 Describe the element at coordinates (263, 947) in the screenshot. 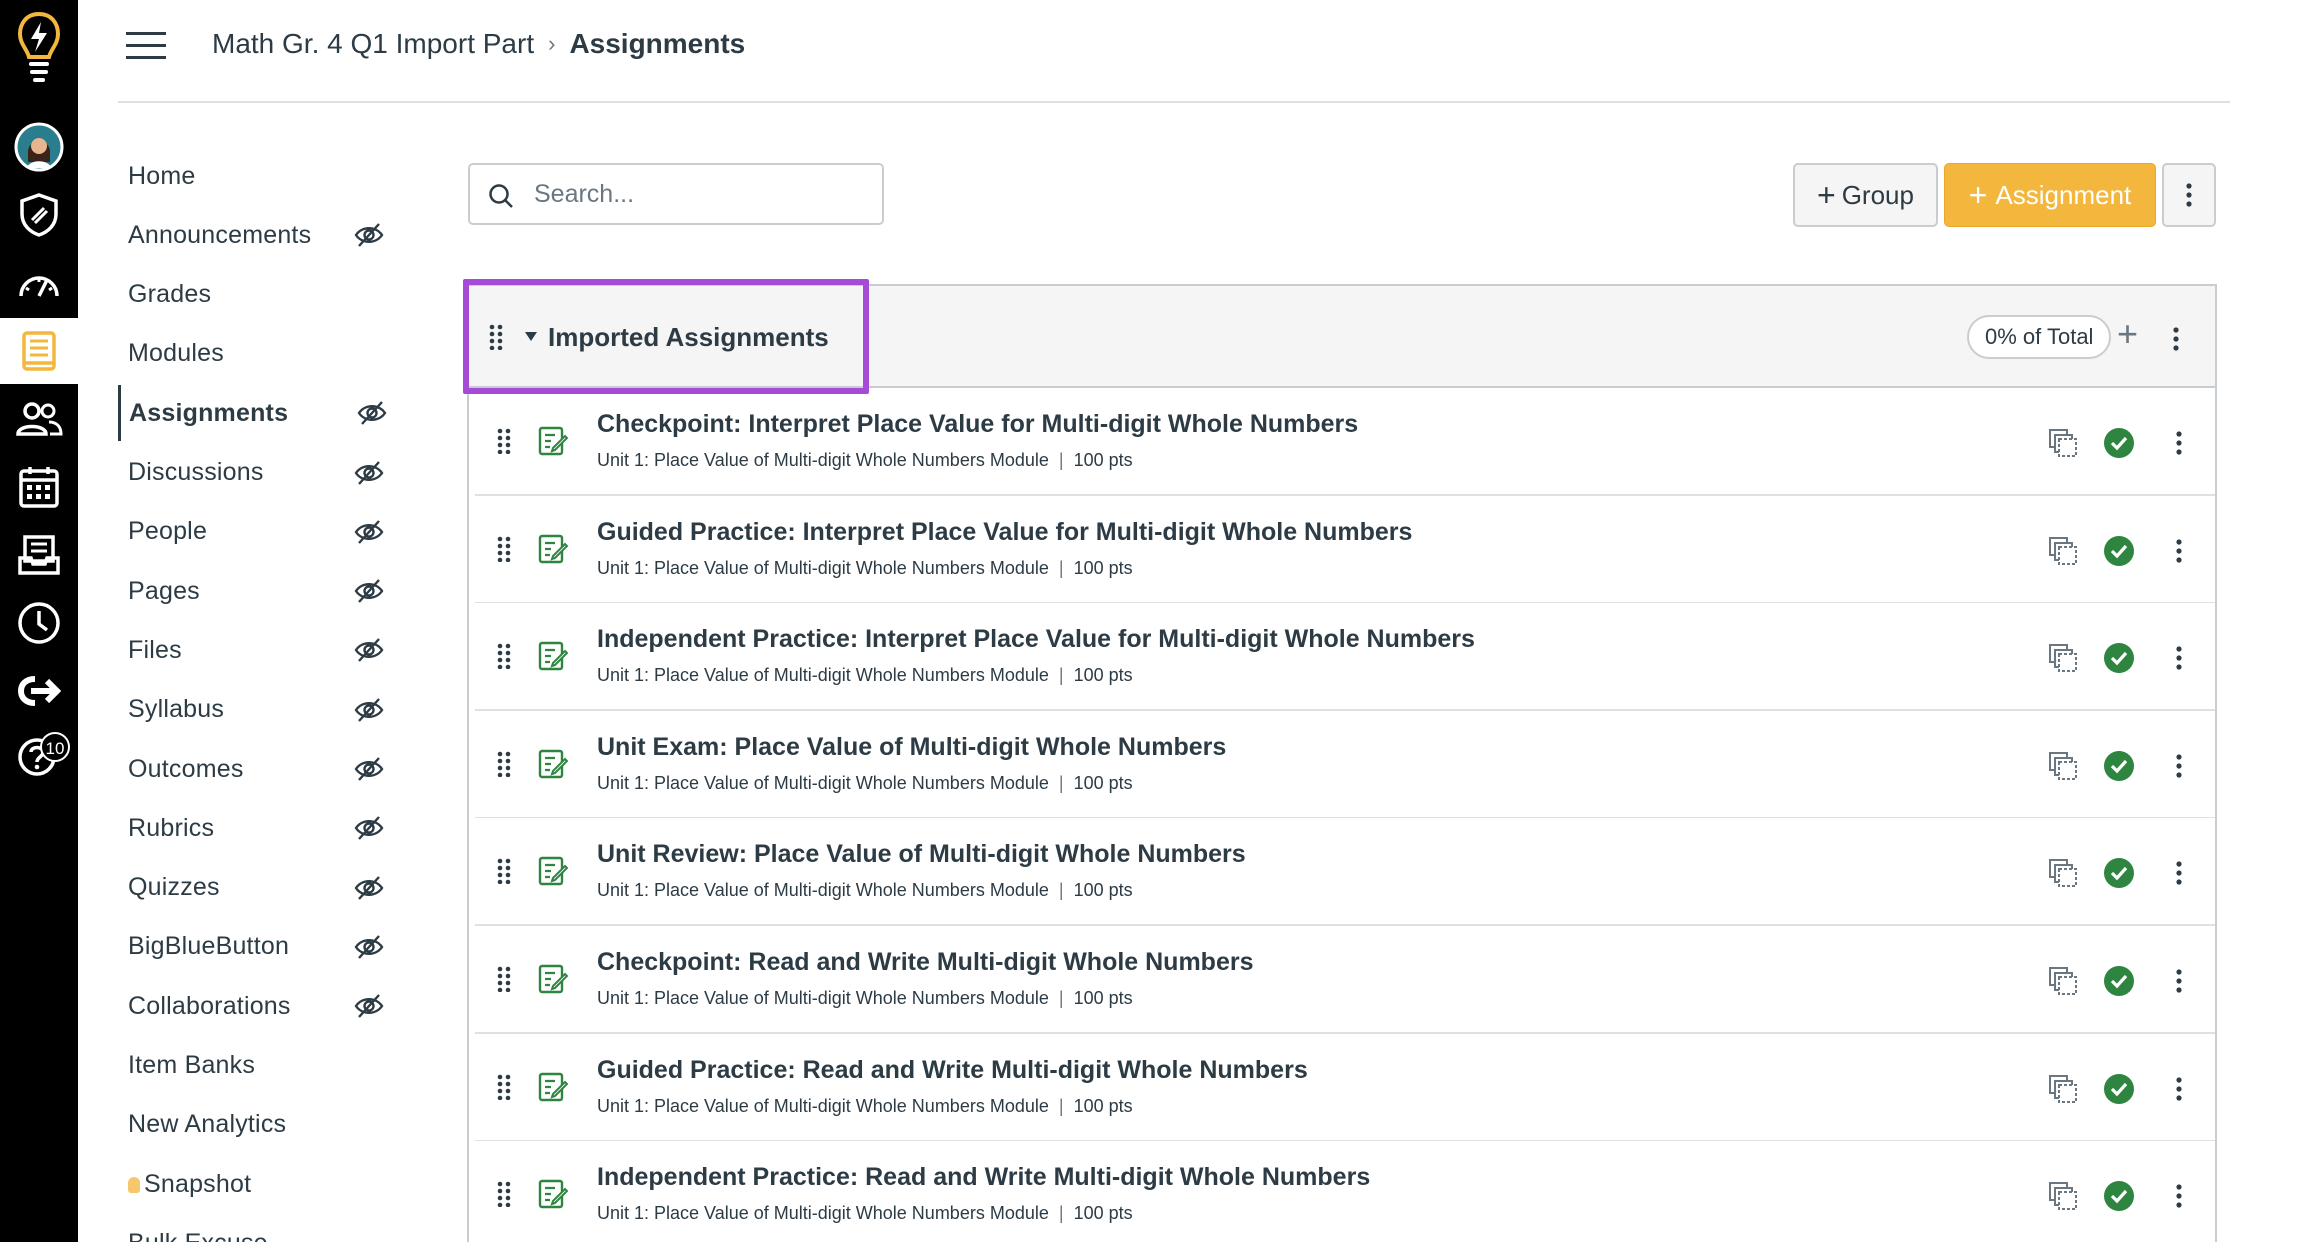

I see `course-nav-bigbluebutton: BigBlueButton` at that location.